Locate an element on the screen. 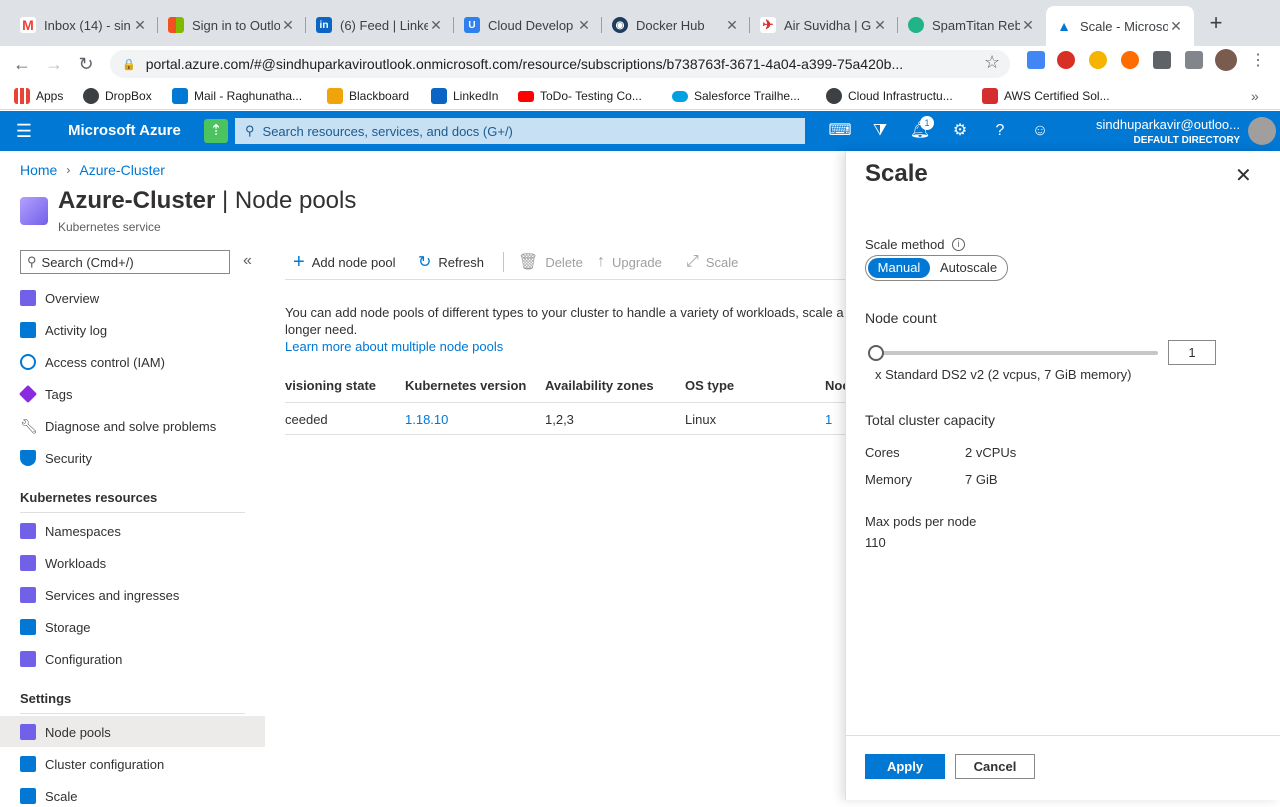 The image size is (1280, 807). sidebar-item-iam: Access control (IAM) is located at coordinates (92, 362).